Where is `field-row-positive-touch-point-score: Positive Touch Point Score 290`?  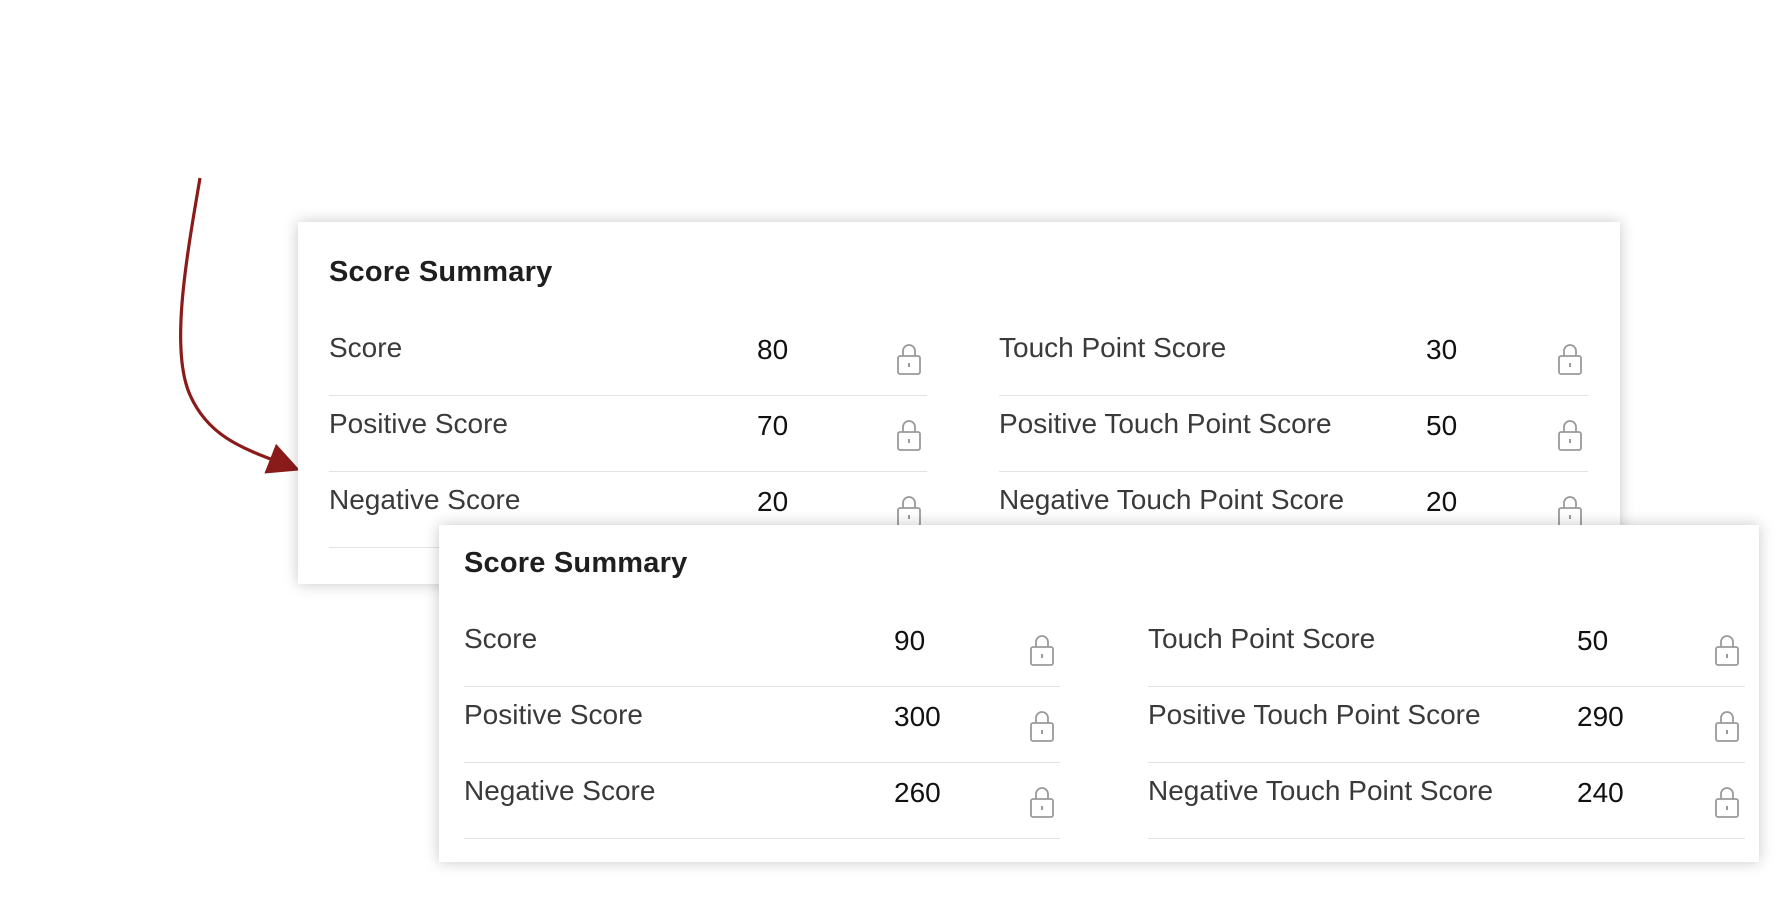 field-row-positive-touch-point-score: Positive Touch Point Score 290 is located at coordinates (1446, 725).